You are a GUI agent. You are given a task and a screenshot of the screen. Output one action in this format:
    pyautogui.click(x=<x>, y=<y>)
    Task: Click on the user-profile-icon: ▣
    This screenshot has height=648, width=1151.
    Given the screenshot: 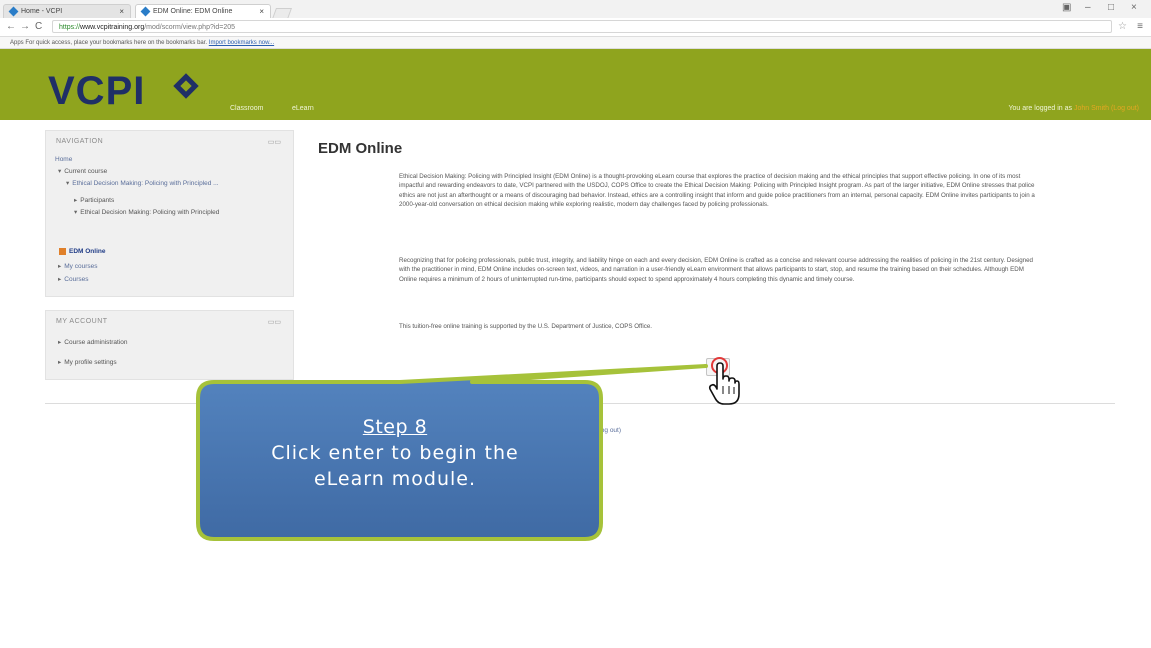 What is the action you would take?
    pyautogui.click(x=1066, y=7)
    